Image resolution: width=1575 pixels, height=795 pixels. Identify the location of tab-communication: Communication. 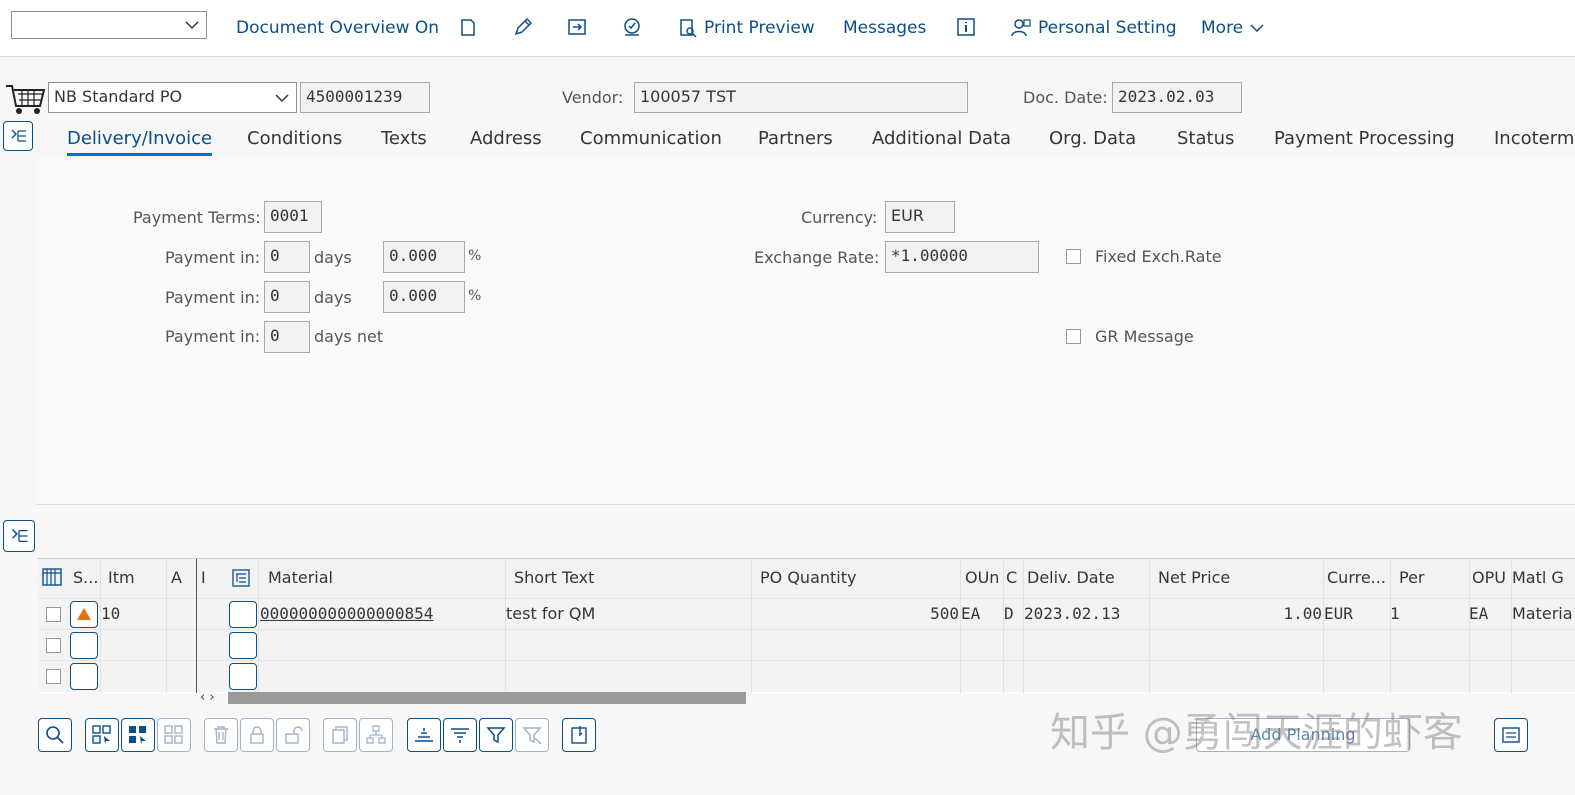
(651, 138).